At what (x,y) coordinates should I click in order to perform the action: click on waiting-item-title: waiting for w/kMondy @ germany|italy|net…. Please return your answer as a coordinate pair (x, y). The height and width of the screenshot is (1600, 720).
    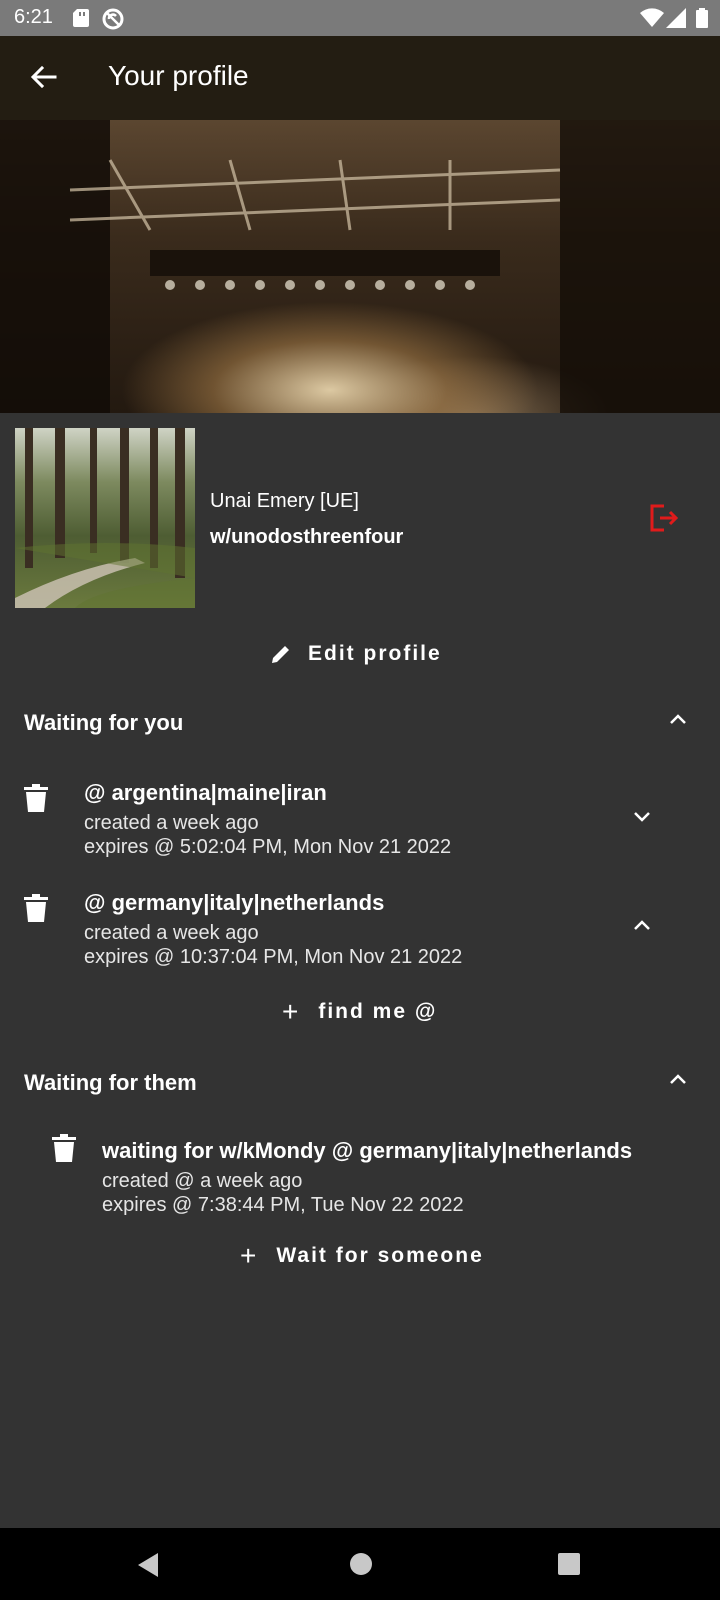
    Looking at the image, I should click on (367, 1150).